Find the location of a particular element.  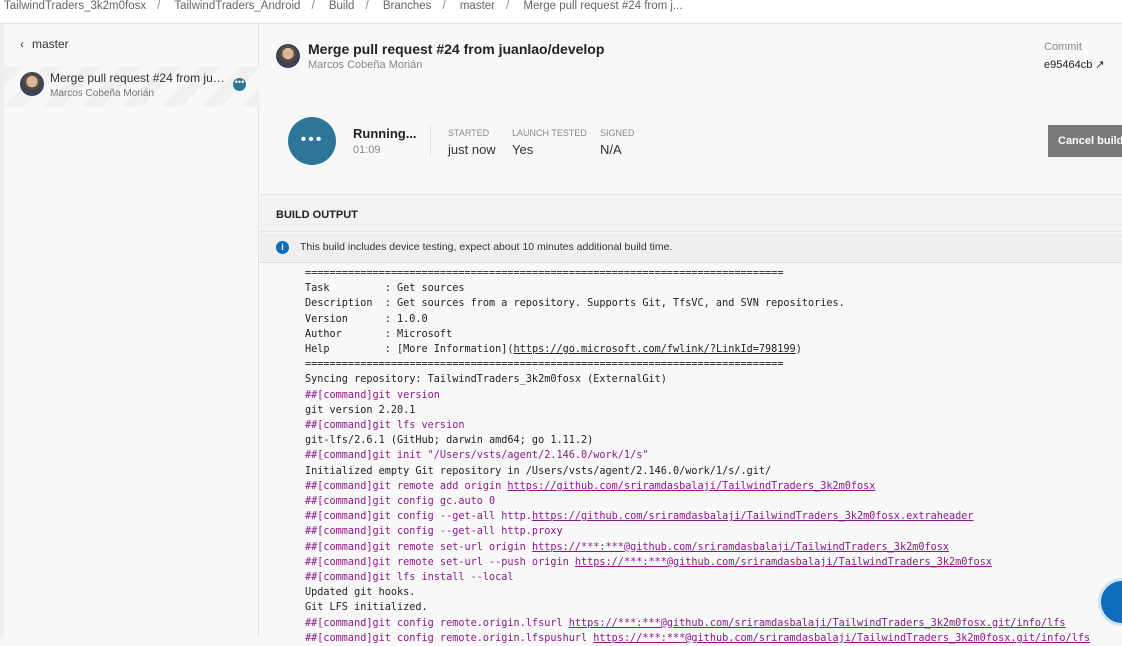

log-text: Updated git hooks. is located at coordinates (360, 593).